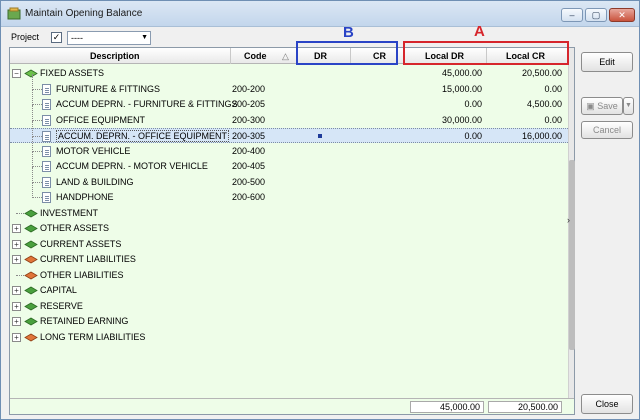  Describe the element at coordinates (72, 73) in the screenshot. I see `account-description: FIXED ASSETS` at that location.